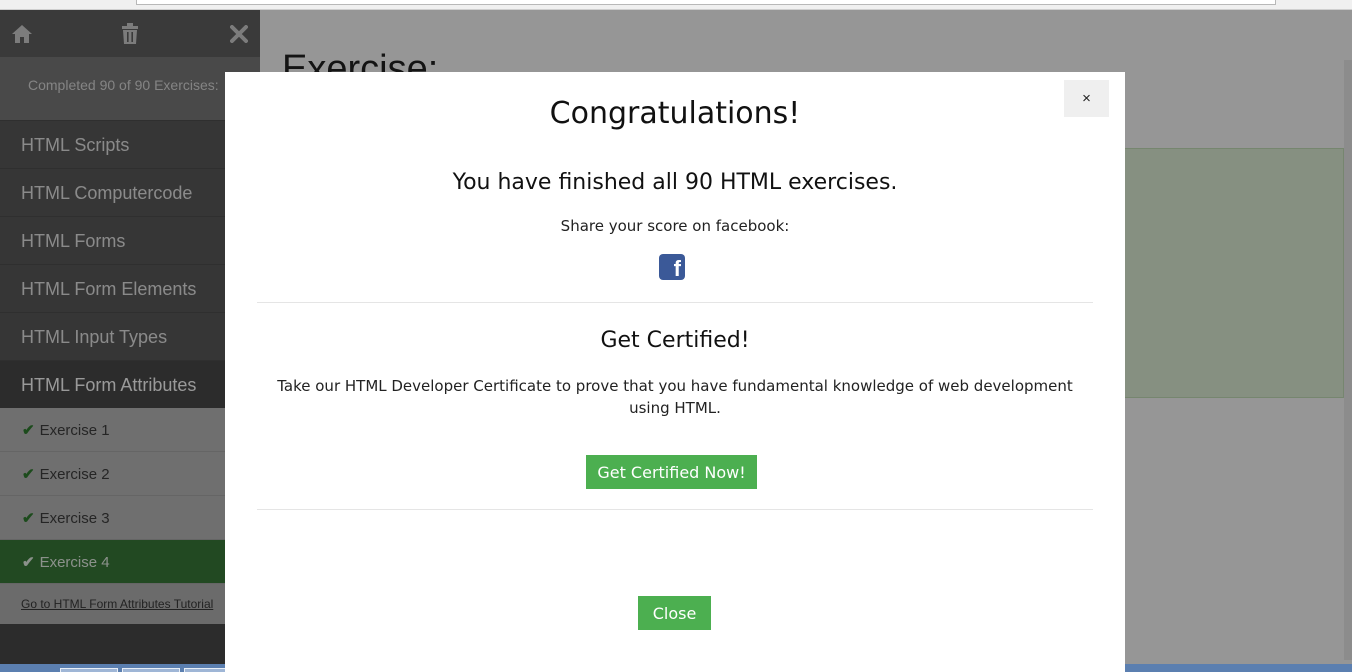  Describe the element at coordinates (675, 340) in the screenshot. I see `cert-title: Get Certified!` at that location.